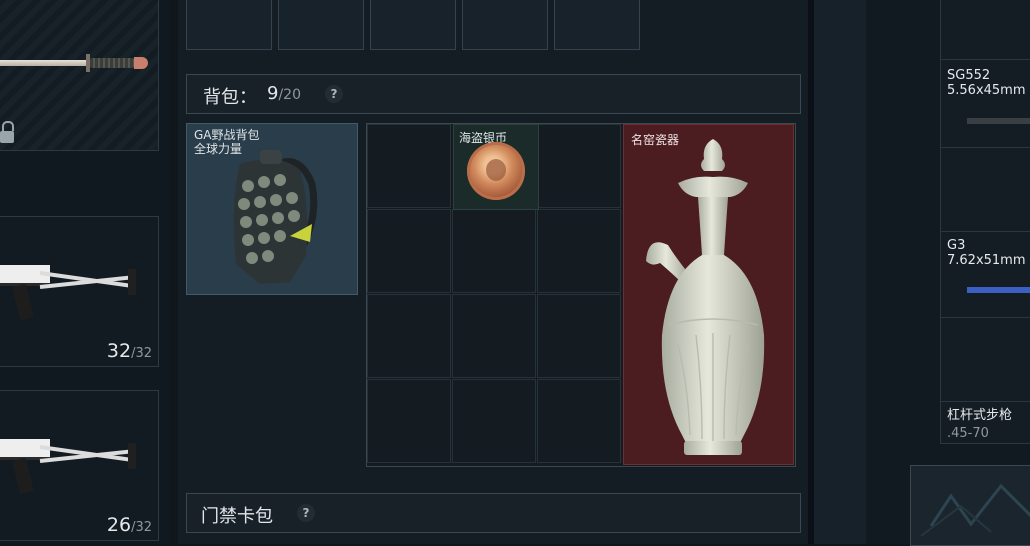  I want to click on primary-weapon-slot: 32/32, so click(79, 291).